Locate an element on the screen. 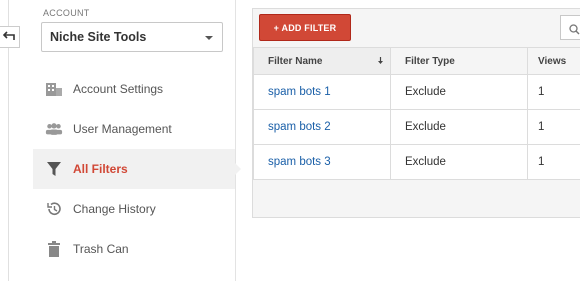 The height and width of the screenshot is (281, 580). filter-name-link: spam bots 2 is located at coordinates (322, 127).